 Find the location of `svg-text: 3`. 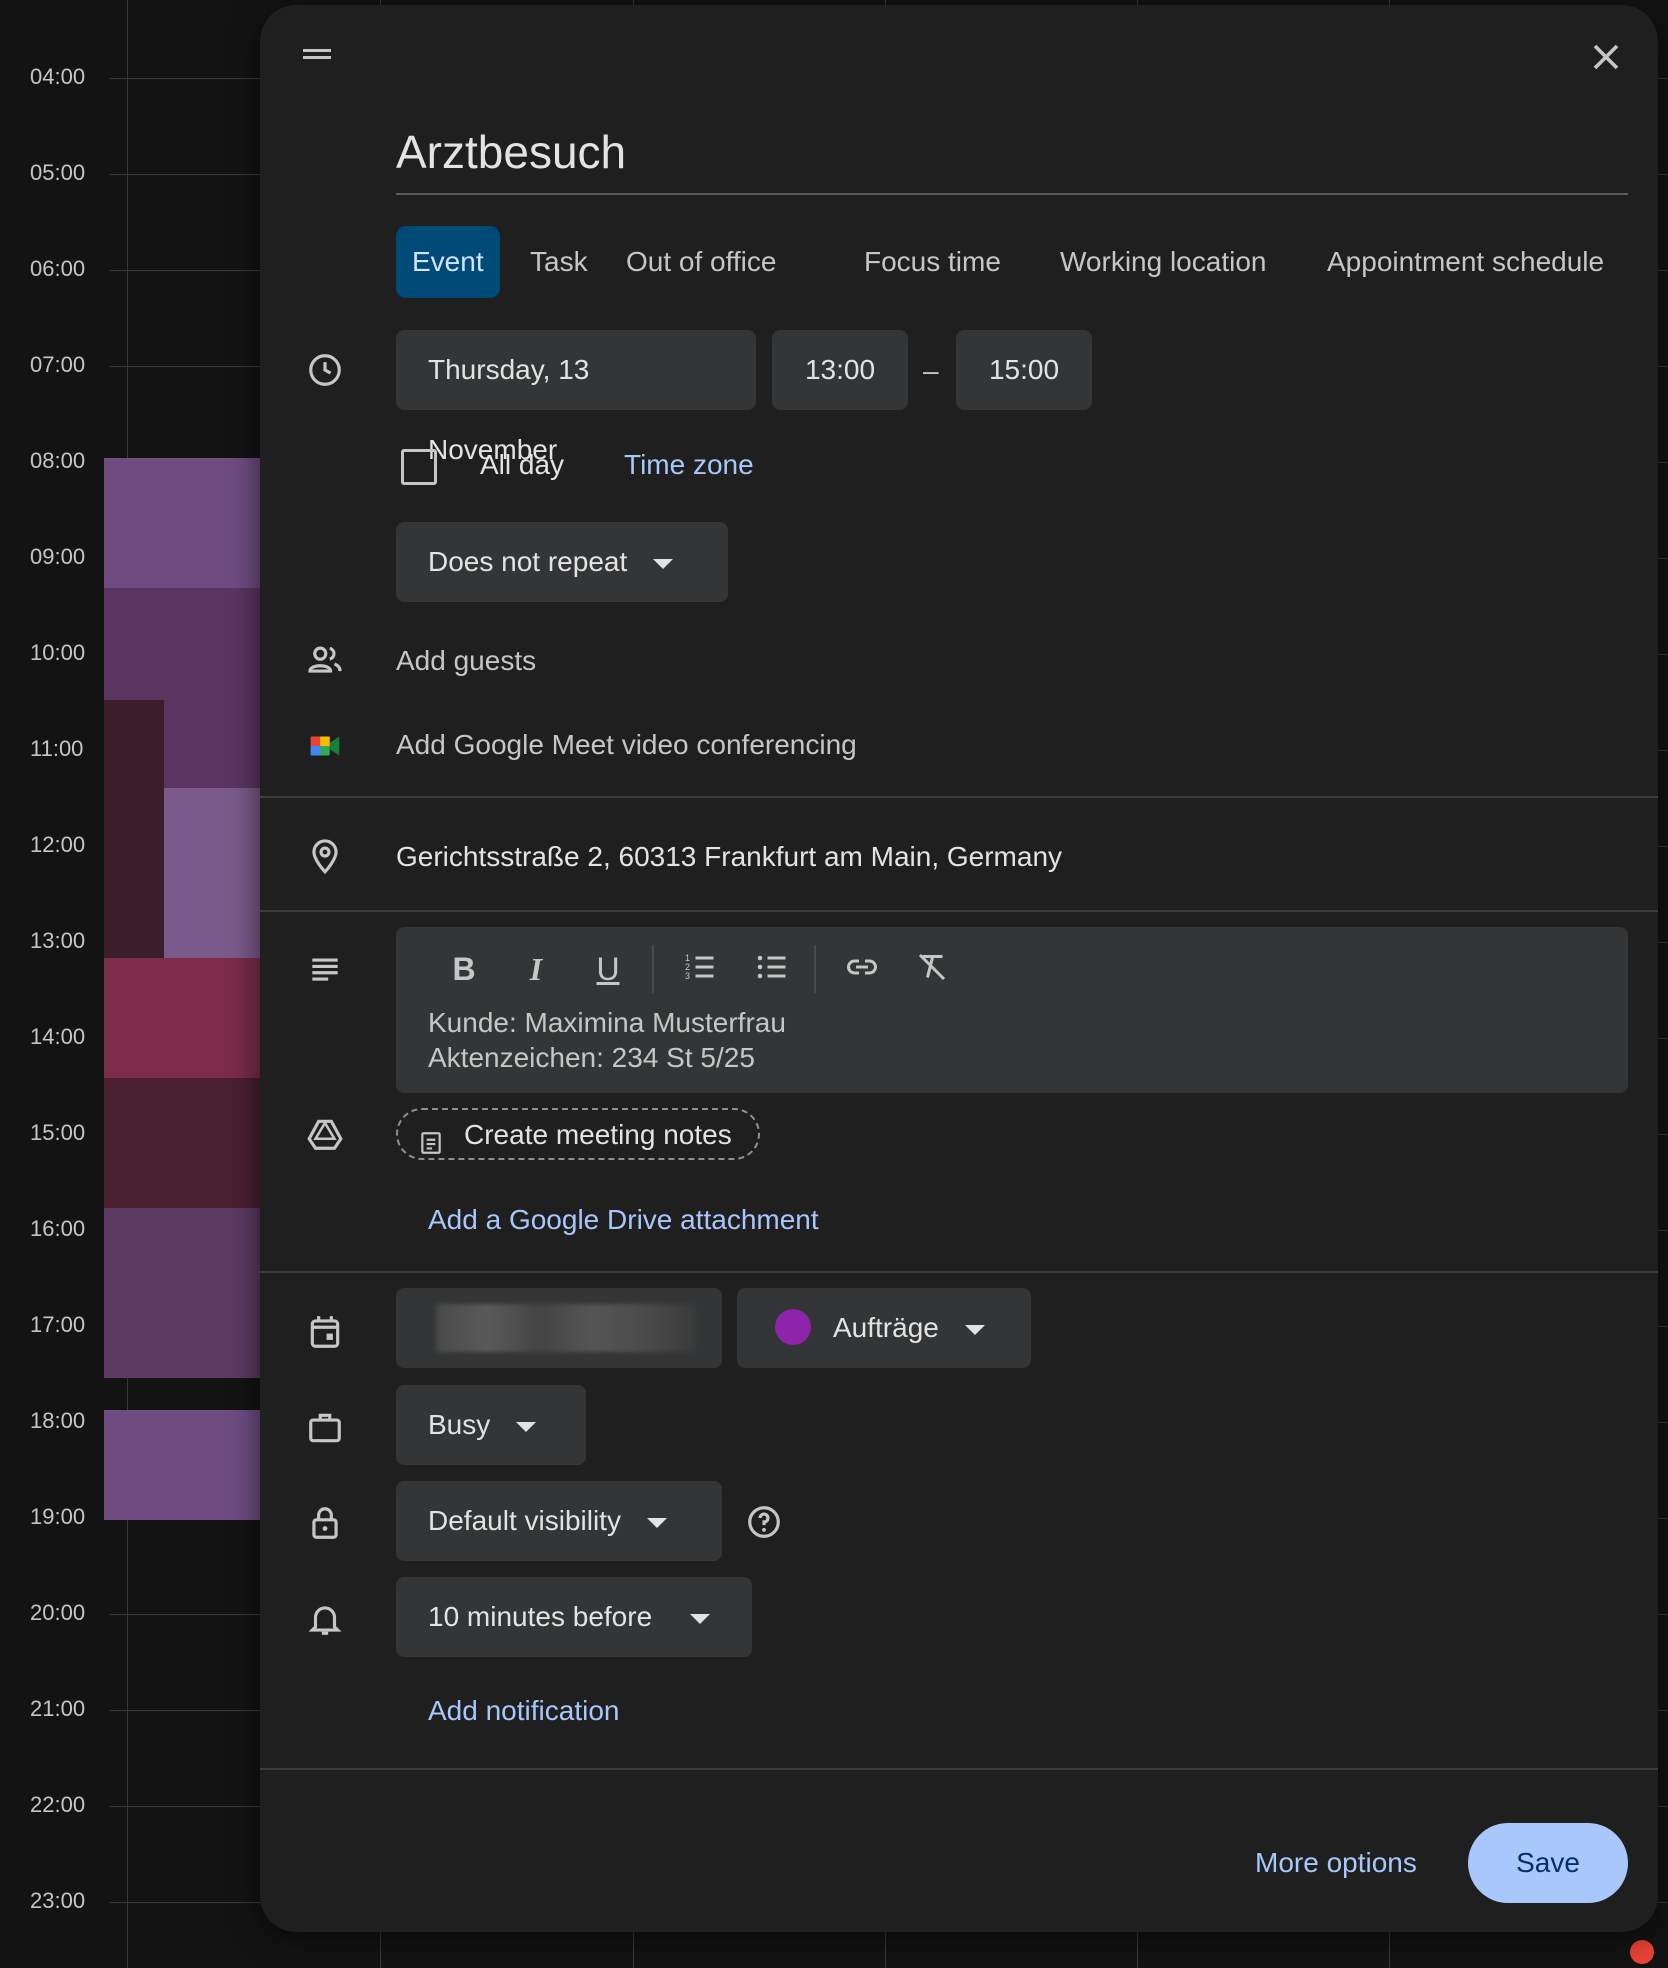

svg-text: 3 is located at coordinates (687, 976).